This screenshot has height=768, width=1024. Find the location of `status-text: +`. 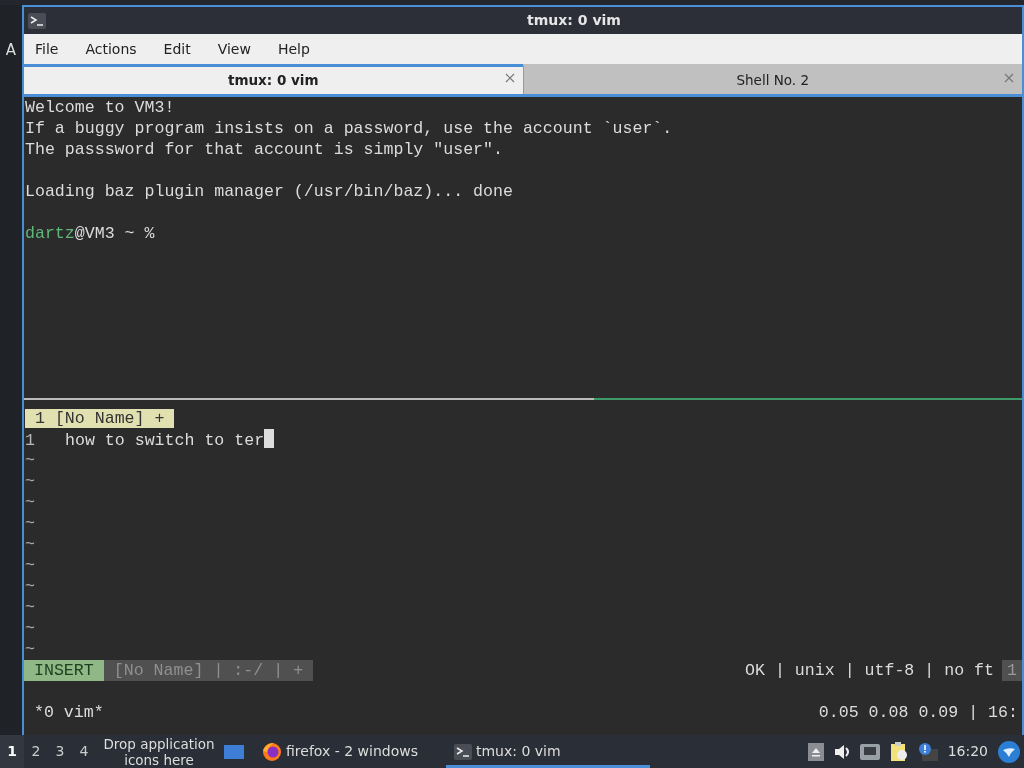

status-text: + is located at coordinates (298, 670).